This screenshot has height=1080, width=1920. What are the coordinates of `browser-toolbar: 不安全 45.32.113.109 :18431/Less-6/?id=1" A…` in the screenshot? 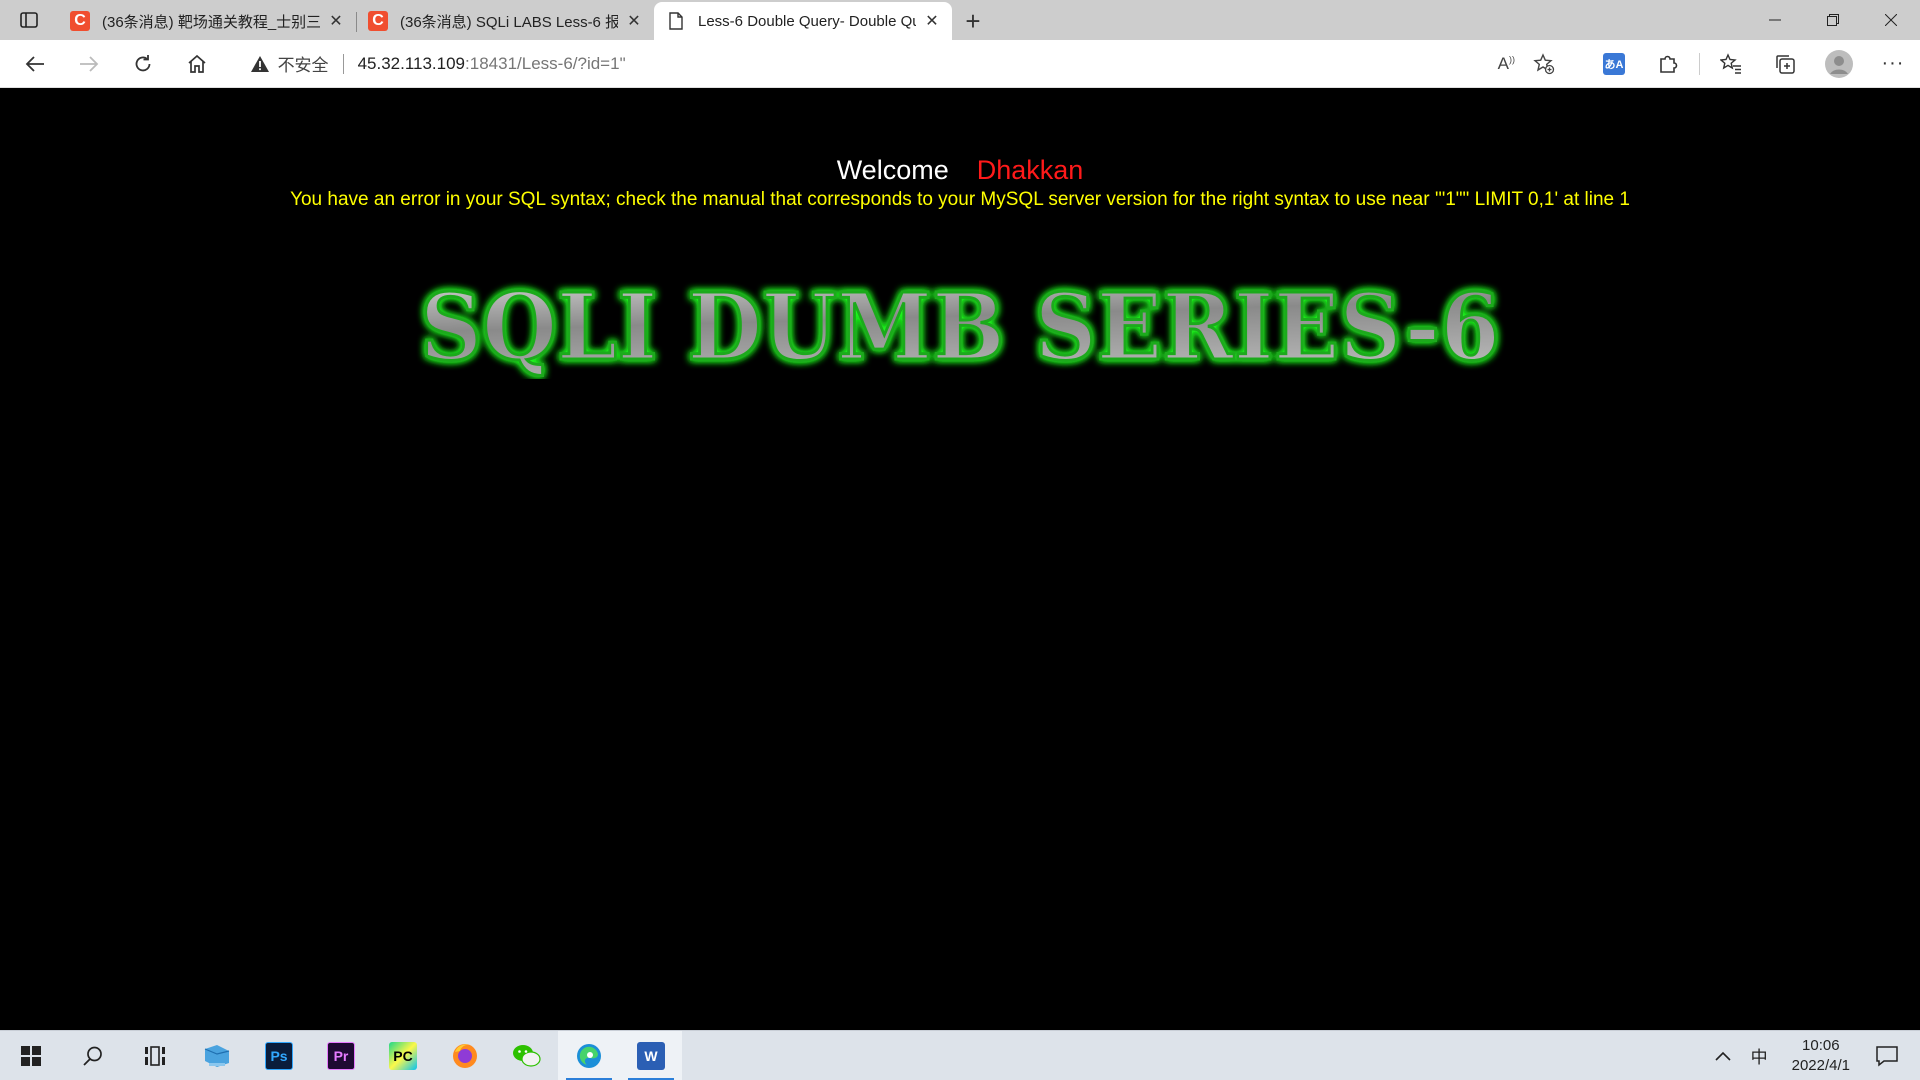 It's located at (960, 64).